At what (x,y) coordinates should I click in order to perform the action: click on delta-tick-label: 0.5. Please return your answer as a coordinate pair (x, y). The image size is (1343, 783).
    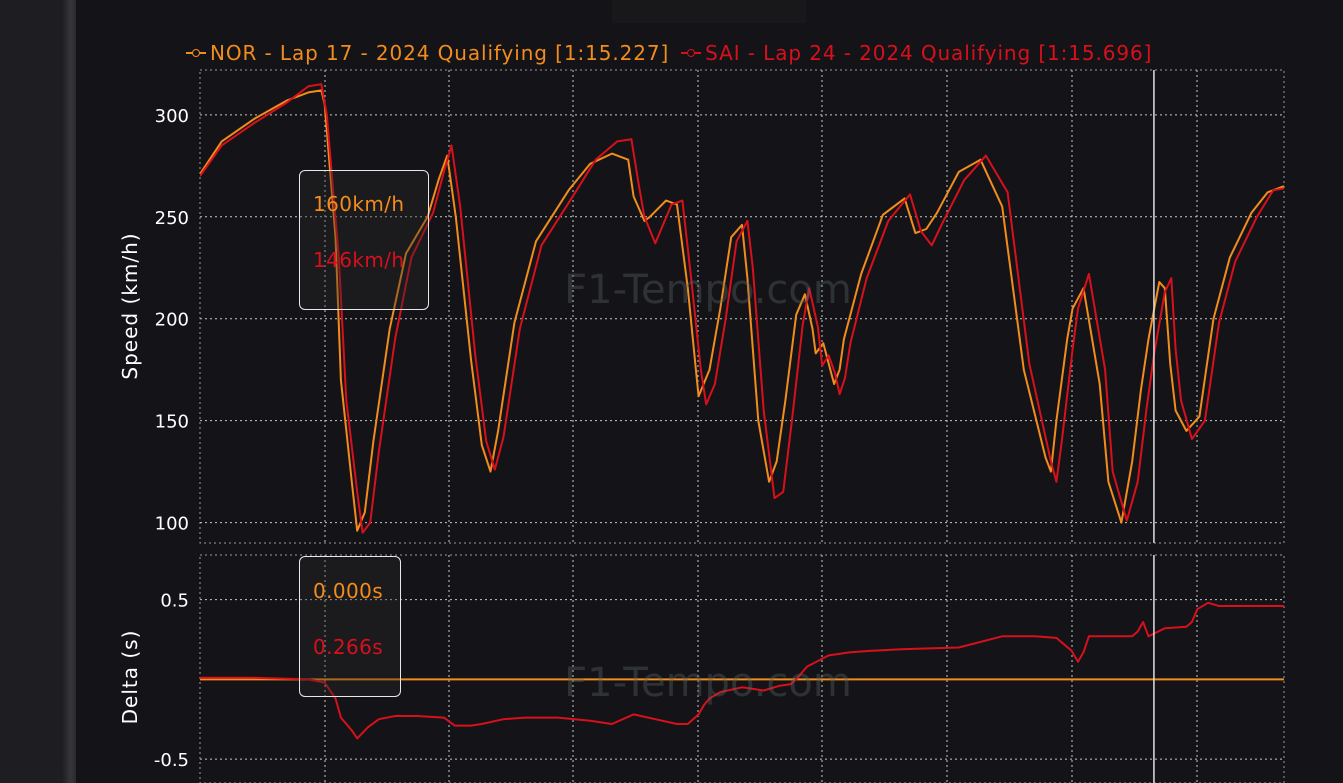
    Looking at the image, I should click on (174, 601).